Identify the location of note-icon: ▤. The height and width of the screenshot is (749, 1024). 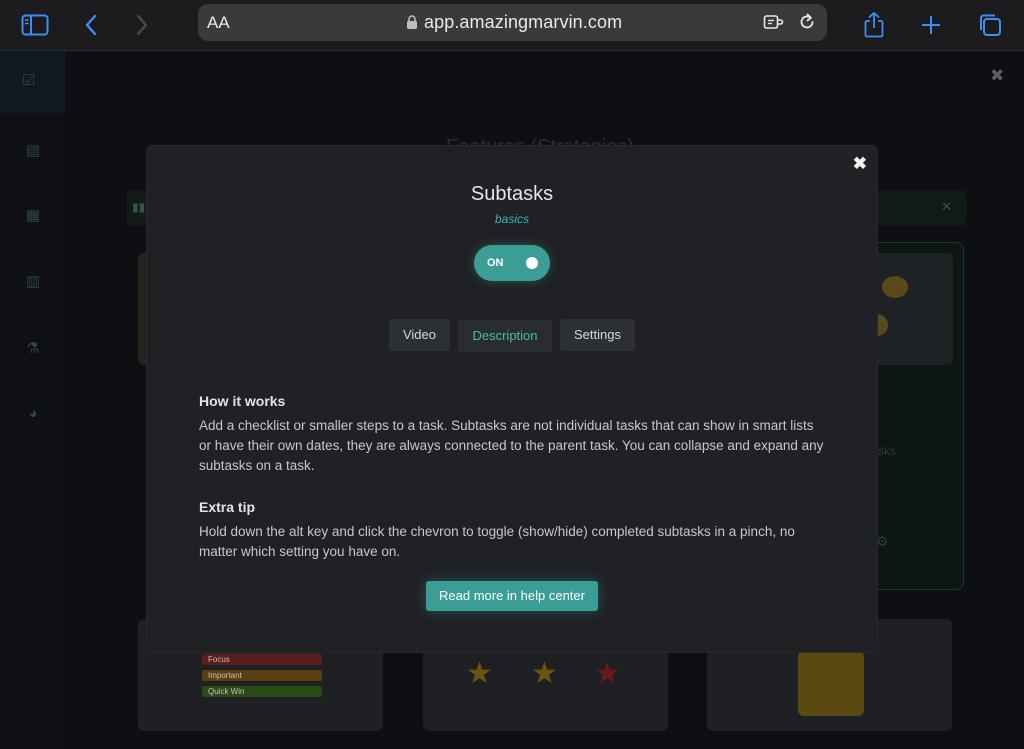
(33, 150).